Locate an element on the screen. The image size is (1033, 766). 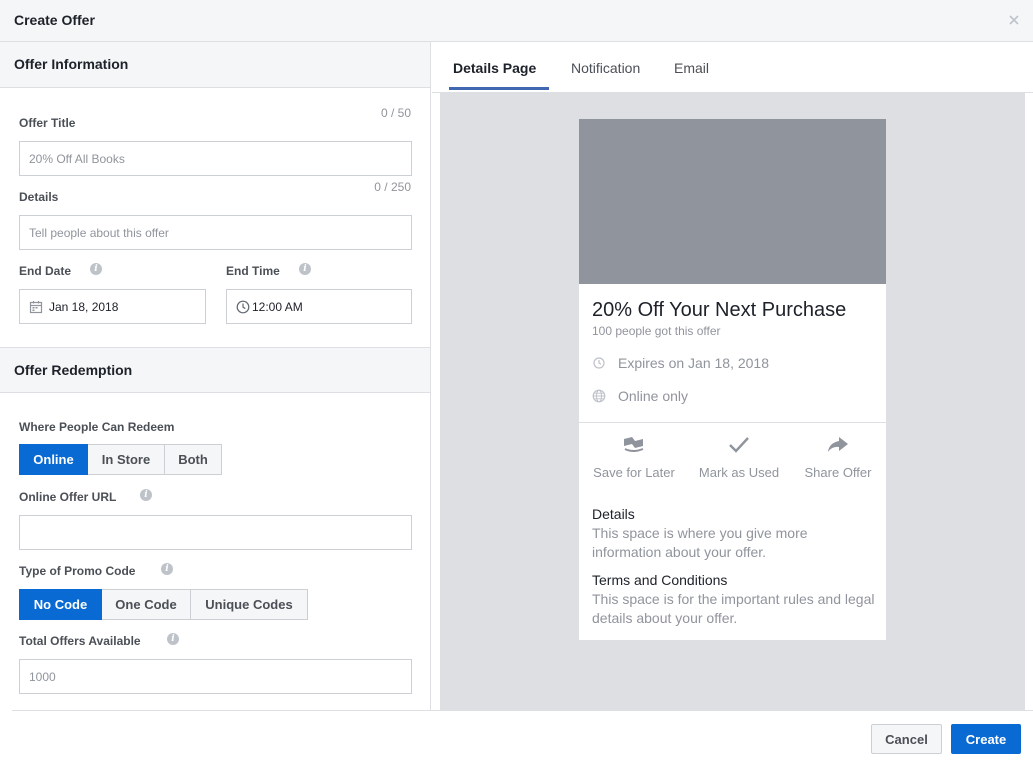
offer-title-label: Offer Title is located at coordinates (47, 123).